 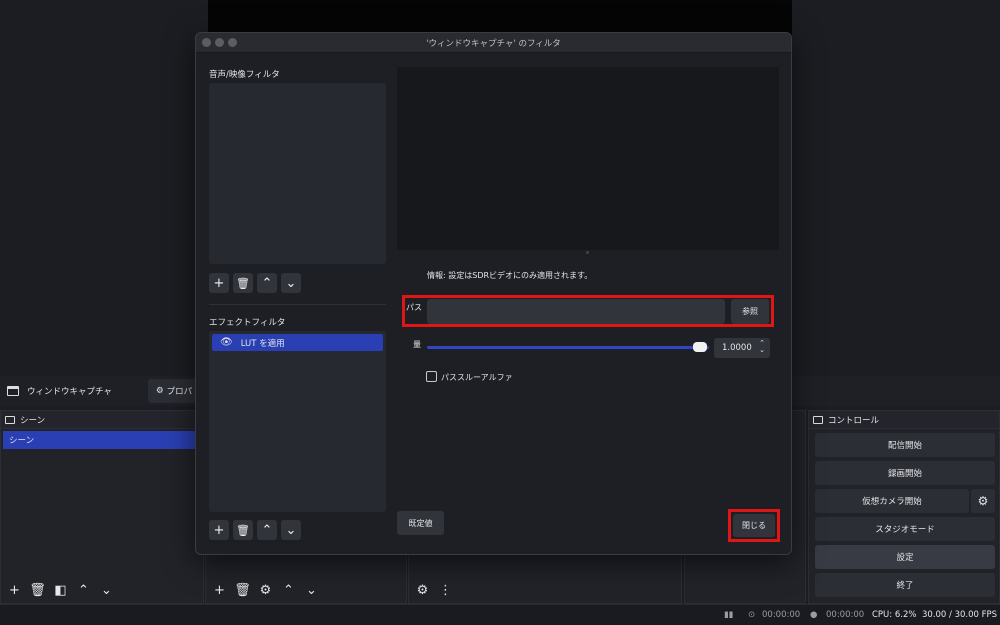 What do you see at coordinates (33, 420) in the screenshot?
I see `scenes-title: シーン` at bounding box center [33, 420].